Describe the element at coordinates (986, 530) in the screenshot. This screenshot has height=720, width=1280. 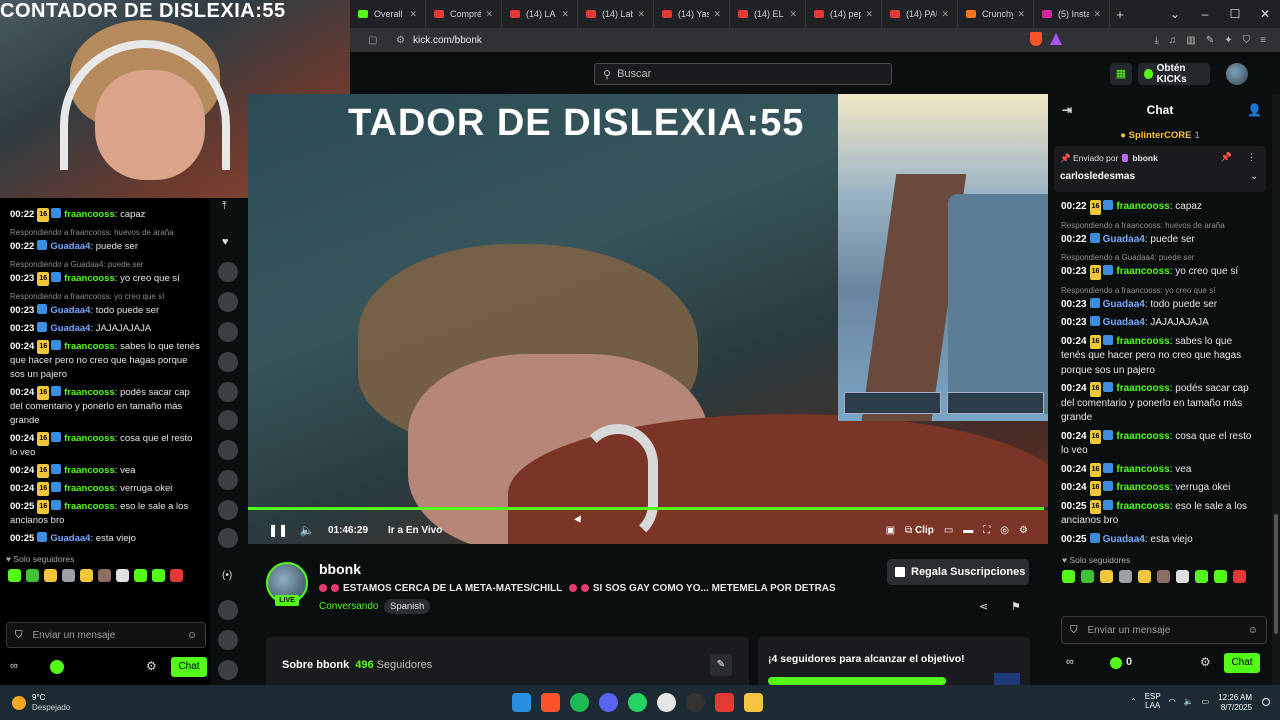
I see `fullscreen-icon: ⛶` at that location.